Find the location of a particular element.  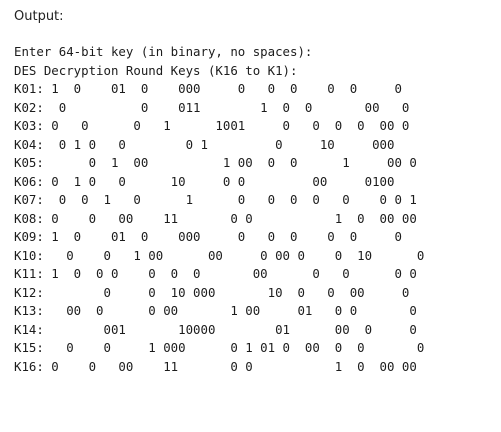

round-key-row: K03: 0 0 0 1 1001 0 0 0 0 00 0 is located at coordinates (212, 125).